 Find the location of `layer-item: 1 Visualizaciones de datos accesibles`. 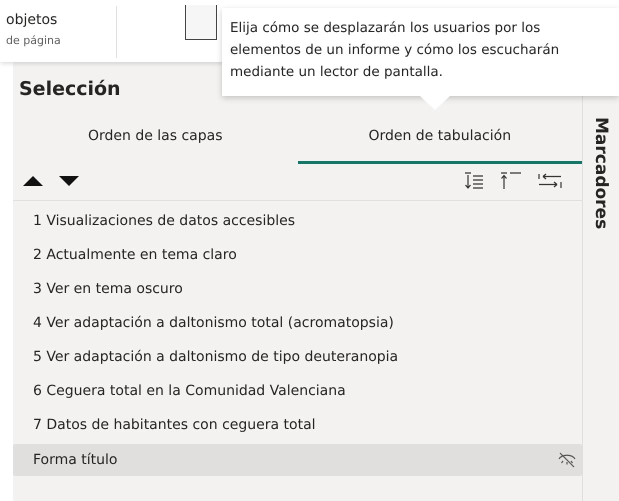

layer-item: 1 Visualizaciones de datos accesibles is located at coordinates (297, 221).